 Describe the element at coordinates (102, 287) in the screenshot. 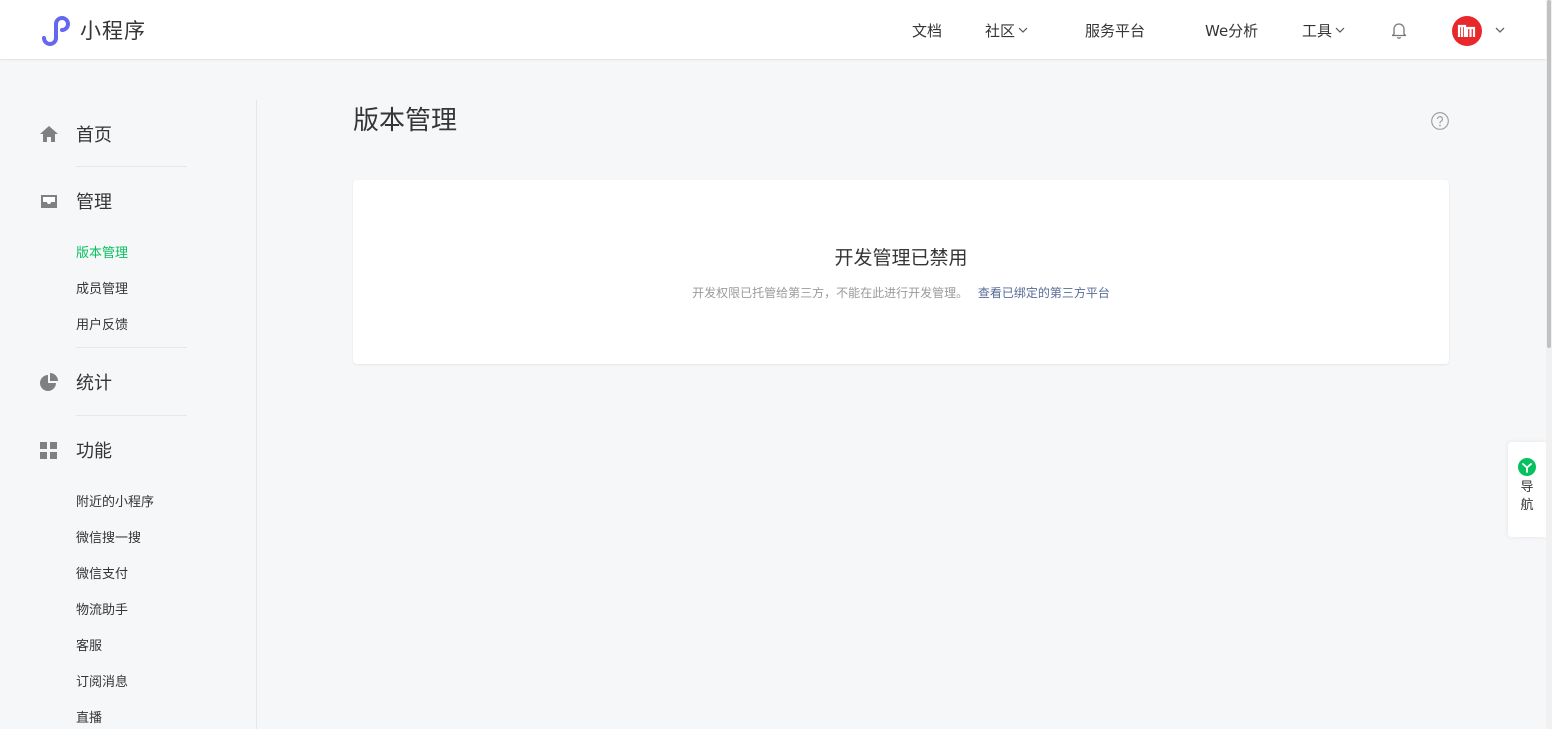

I see `sidebar-item-member-manage: 成员管理` at that location.